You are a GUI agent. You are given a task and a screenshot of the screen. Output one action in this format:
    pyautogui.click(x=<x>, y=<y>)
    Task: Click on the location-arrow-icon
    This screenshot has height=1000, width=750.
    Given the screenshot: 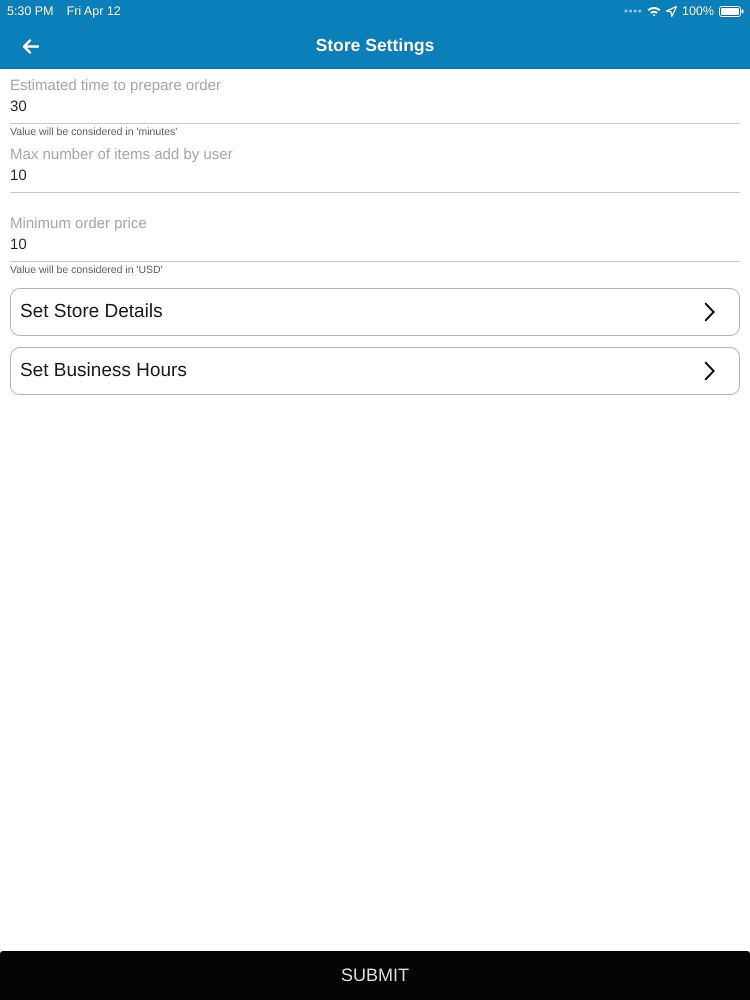 What is the action you would take?
    pyautogui.click(x=672, y=11)
    